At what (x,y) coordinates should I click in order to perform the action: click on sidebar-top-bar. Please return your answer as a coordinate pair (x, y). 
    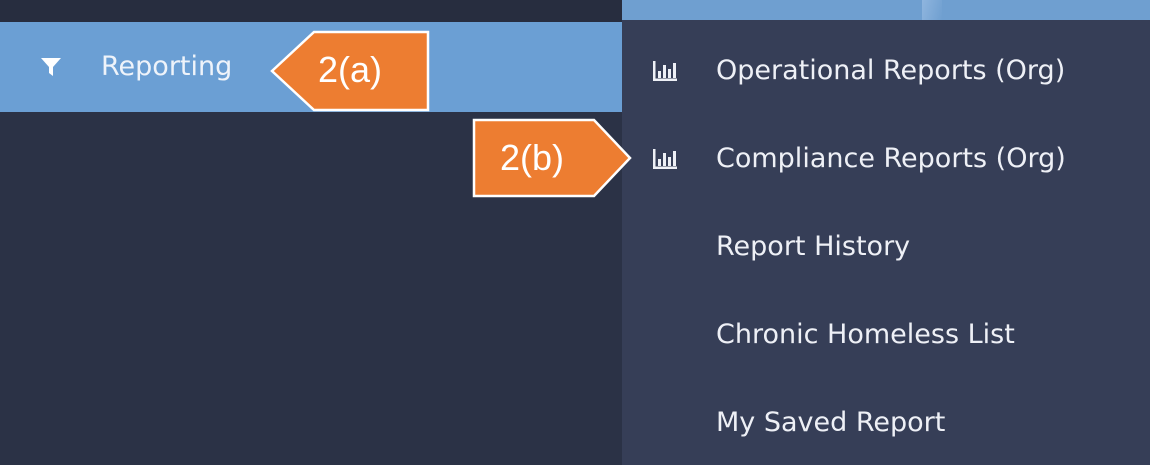
    Looking at the image, I should click on (311, 11).